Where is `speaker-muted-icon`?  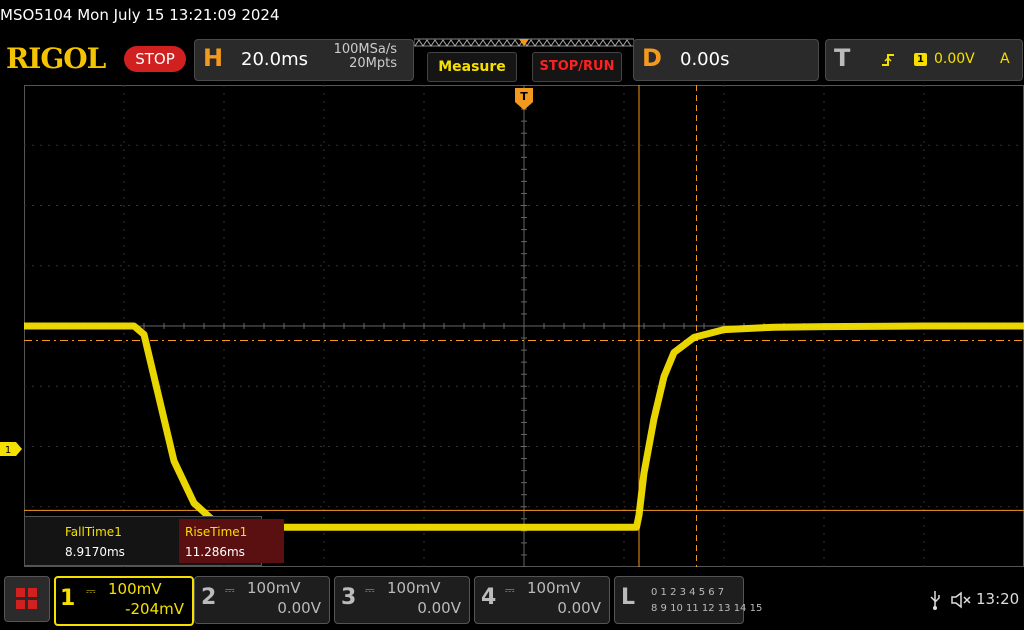 speaker-muted-icon is located at coordinates (961, 600).